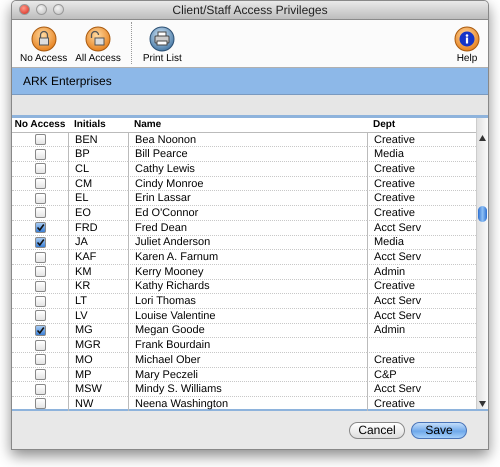 This screenshot has width=500, height=467. What do you see at coordinates (98, 184) in the screenshot?
I see `table-cell: CM` at bounding box center [98, 184].